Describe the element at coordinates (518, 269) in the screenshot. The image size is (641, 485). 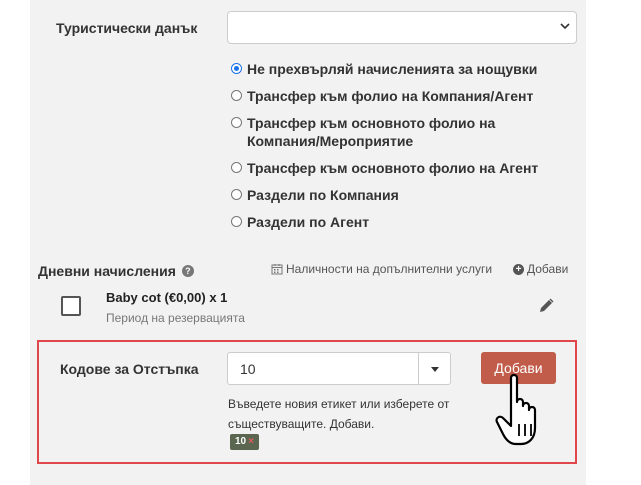
I see `plus-circle-icon: +` at that location.